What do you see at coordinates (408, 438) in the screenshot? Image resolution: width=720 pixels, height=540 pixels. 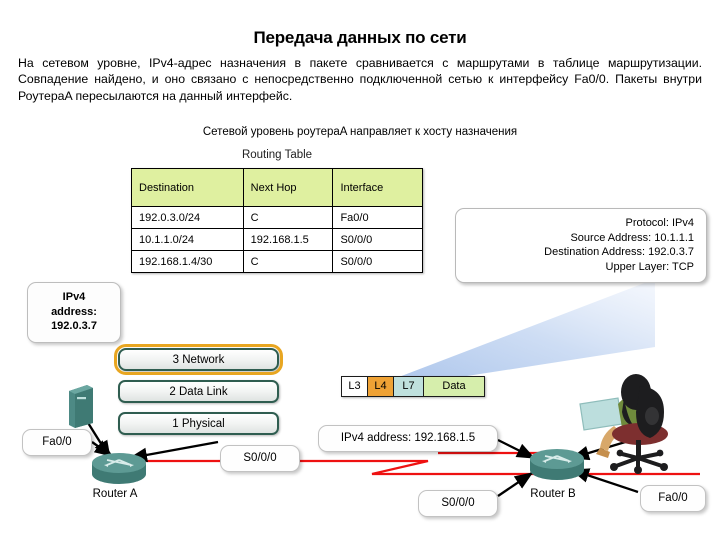 I see `ipv4-address-callout-router-b: IPv4 address: 192.168.1.5` at bounding box center [408, 438].